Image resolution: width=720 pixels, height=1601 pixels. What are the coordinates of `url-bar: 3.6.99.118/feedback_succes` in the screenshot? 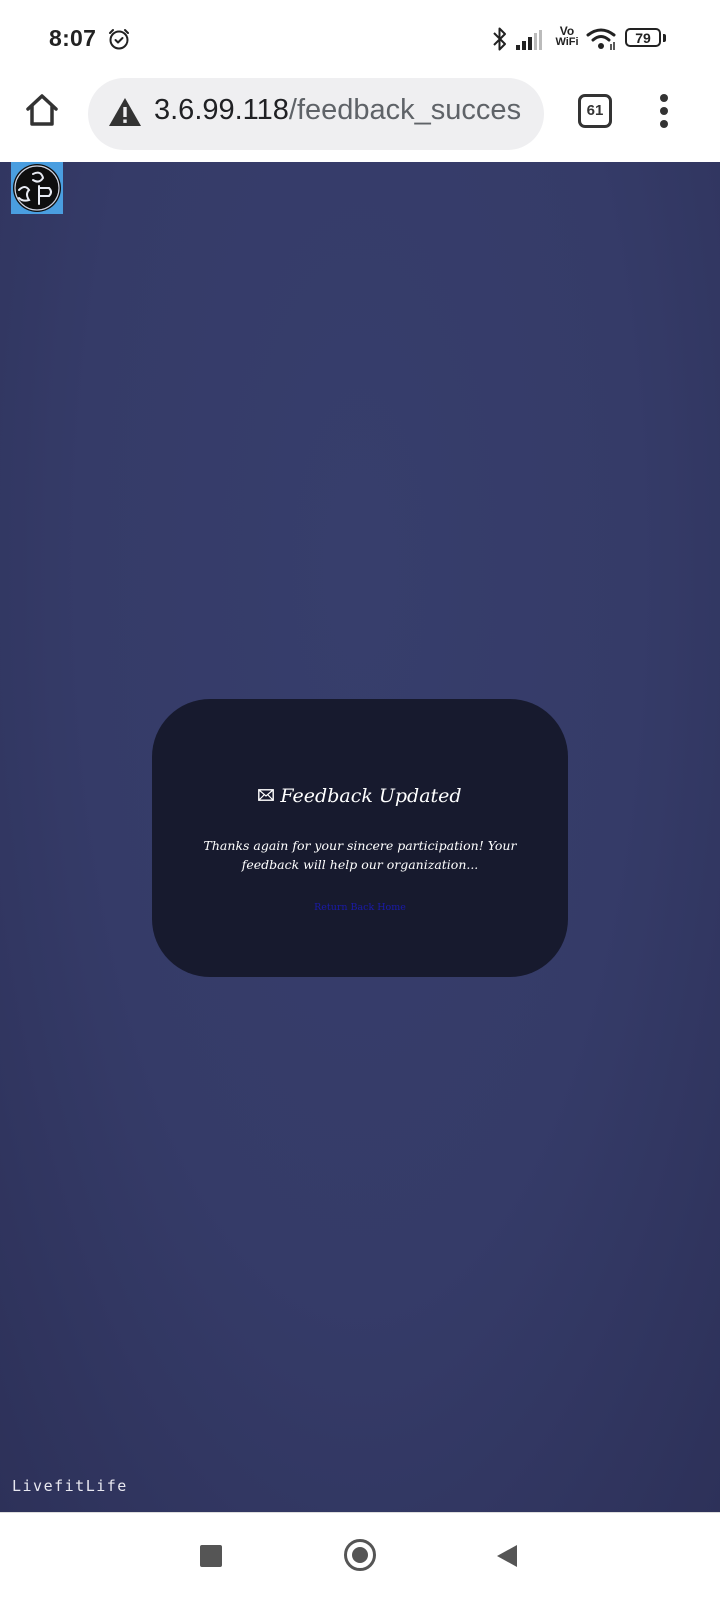 It's located at (316, 114).